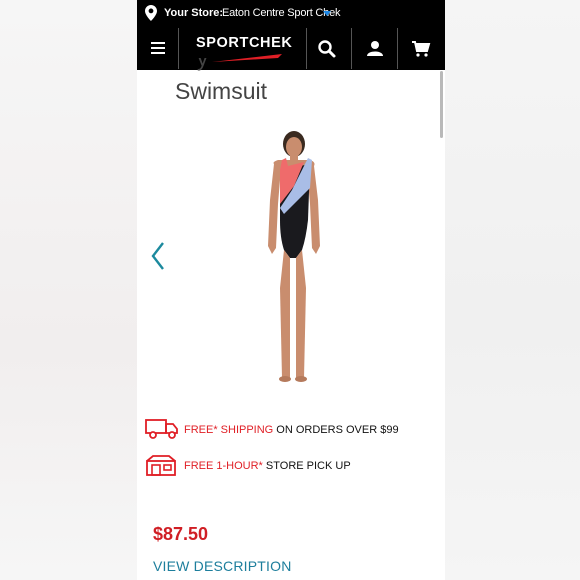  Describe the element at coordinates (292, 256) in the screenshot. I see `product-image` at that location.